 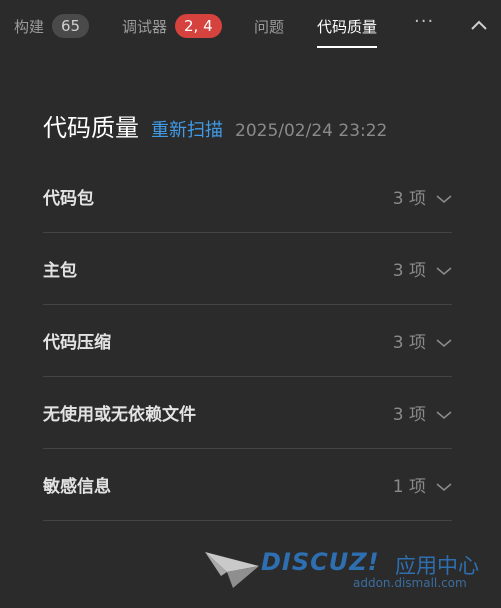 I want to click on tab-label: 问题, so click(x=269, y=26).